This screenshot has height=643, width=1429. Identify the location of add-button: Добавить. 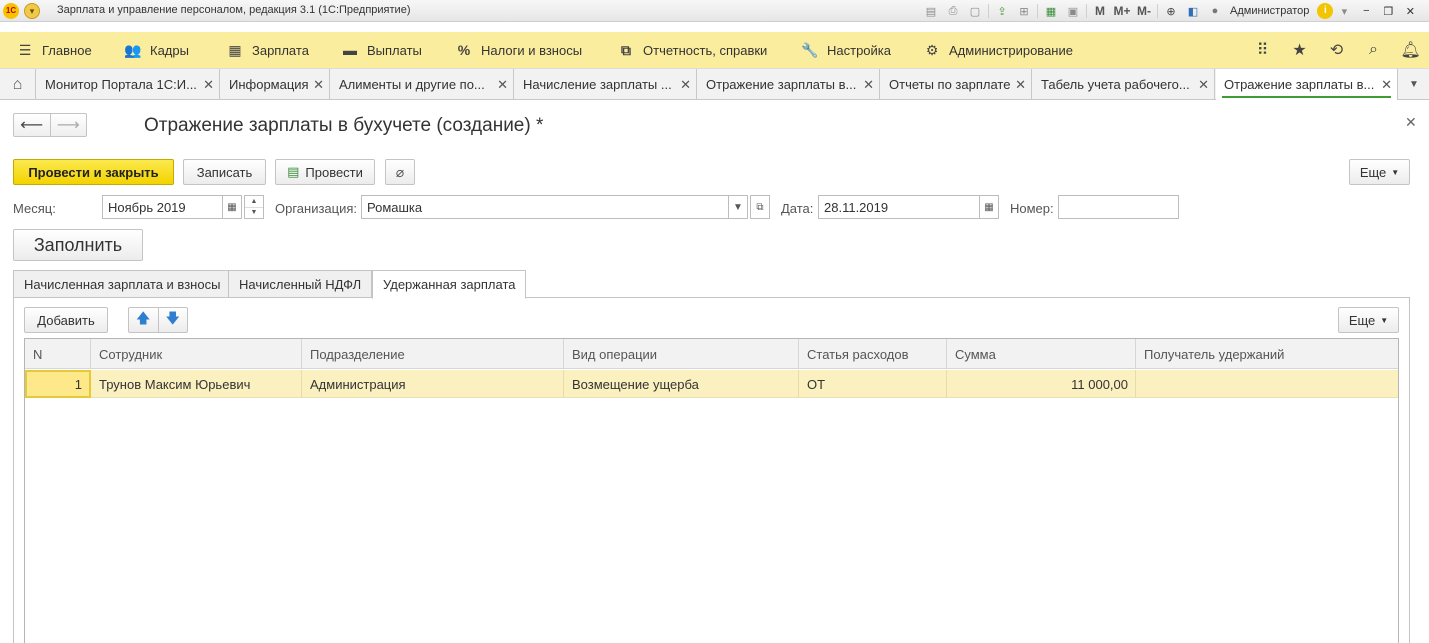
(66, 320).